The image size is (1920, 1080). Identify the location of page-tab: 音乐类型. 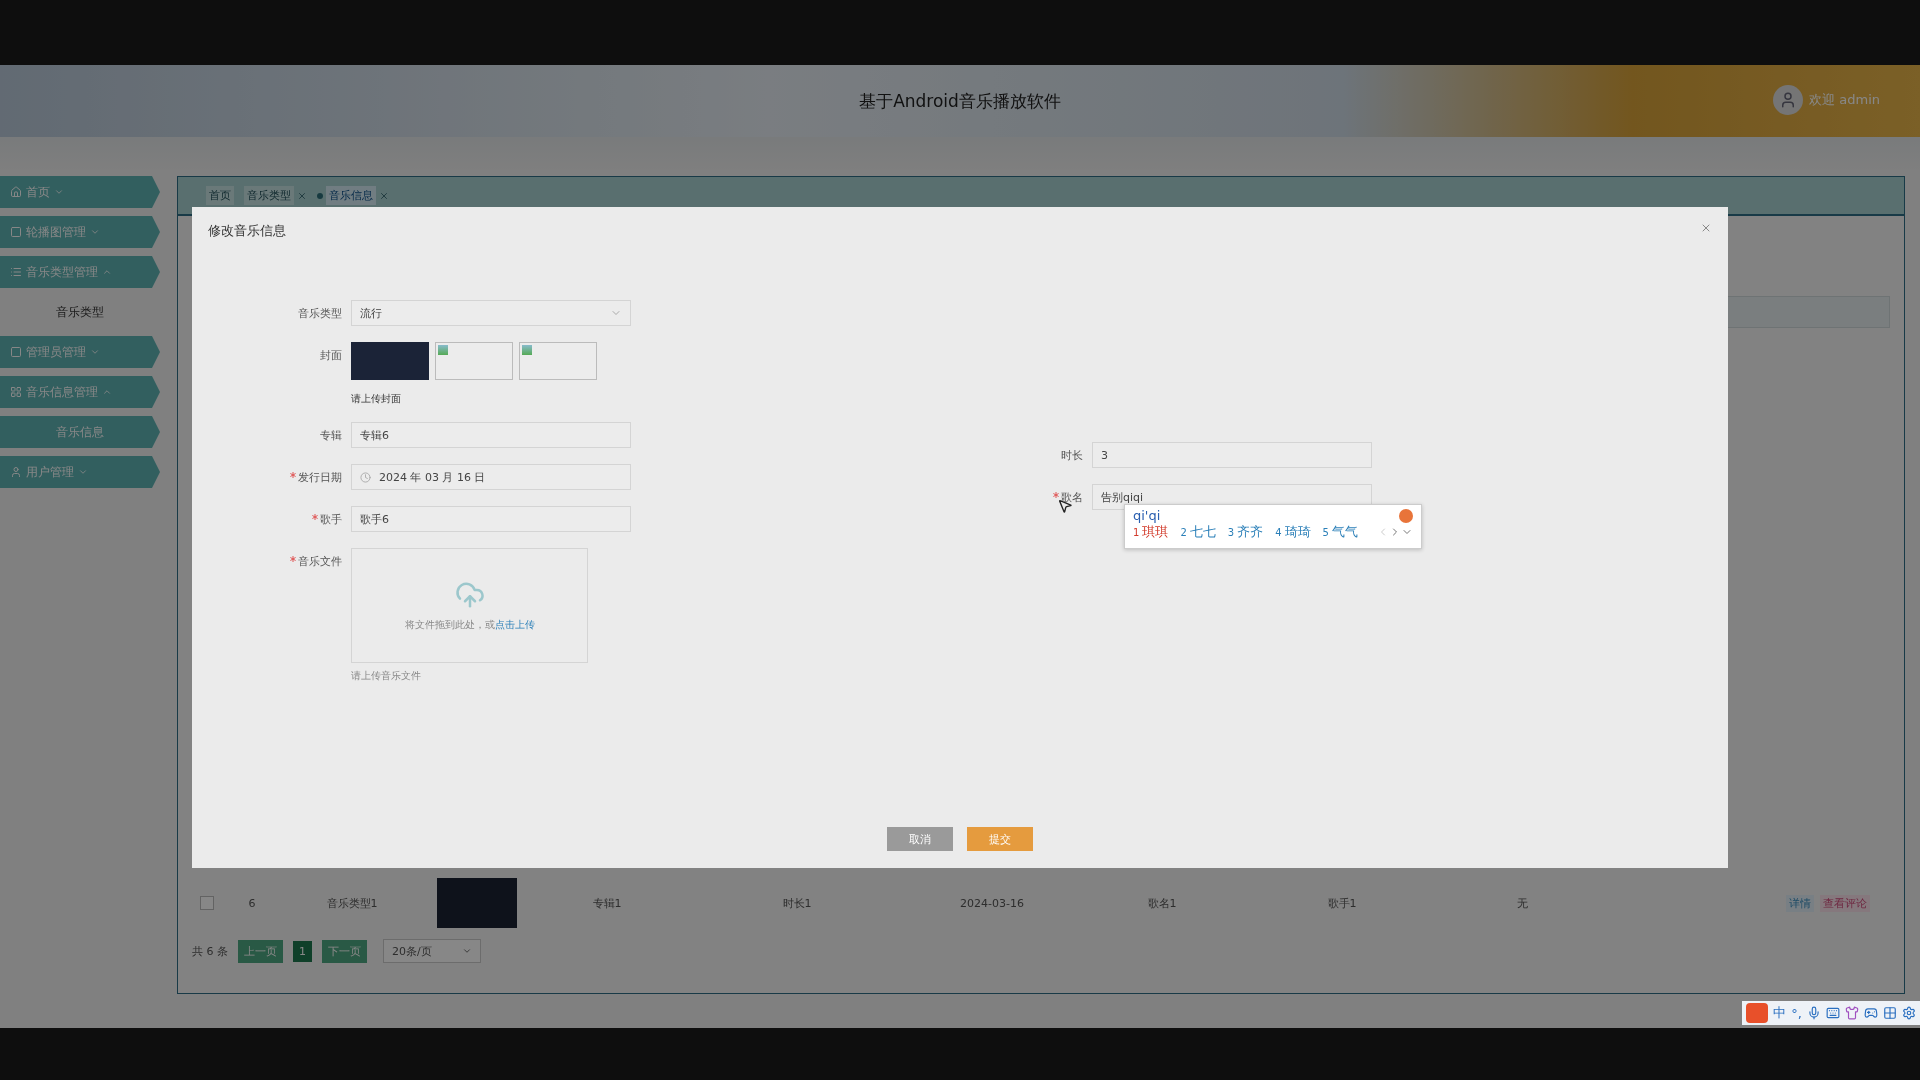
(269, 195).